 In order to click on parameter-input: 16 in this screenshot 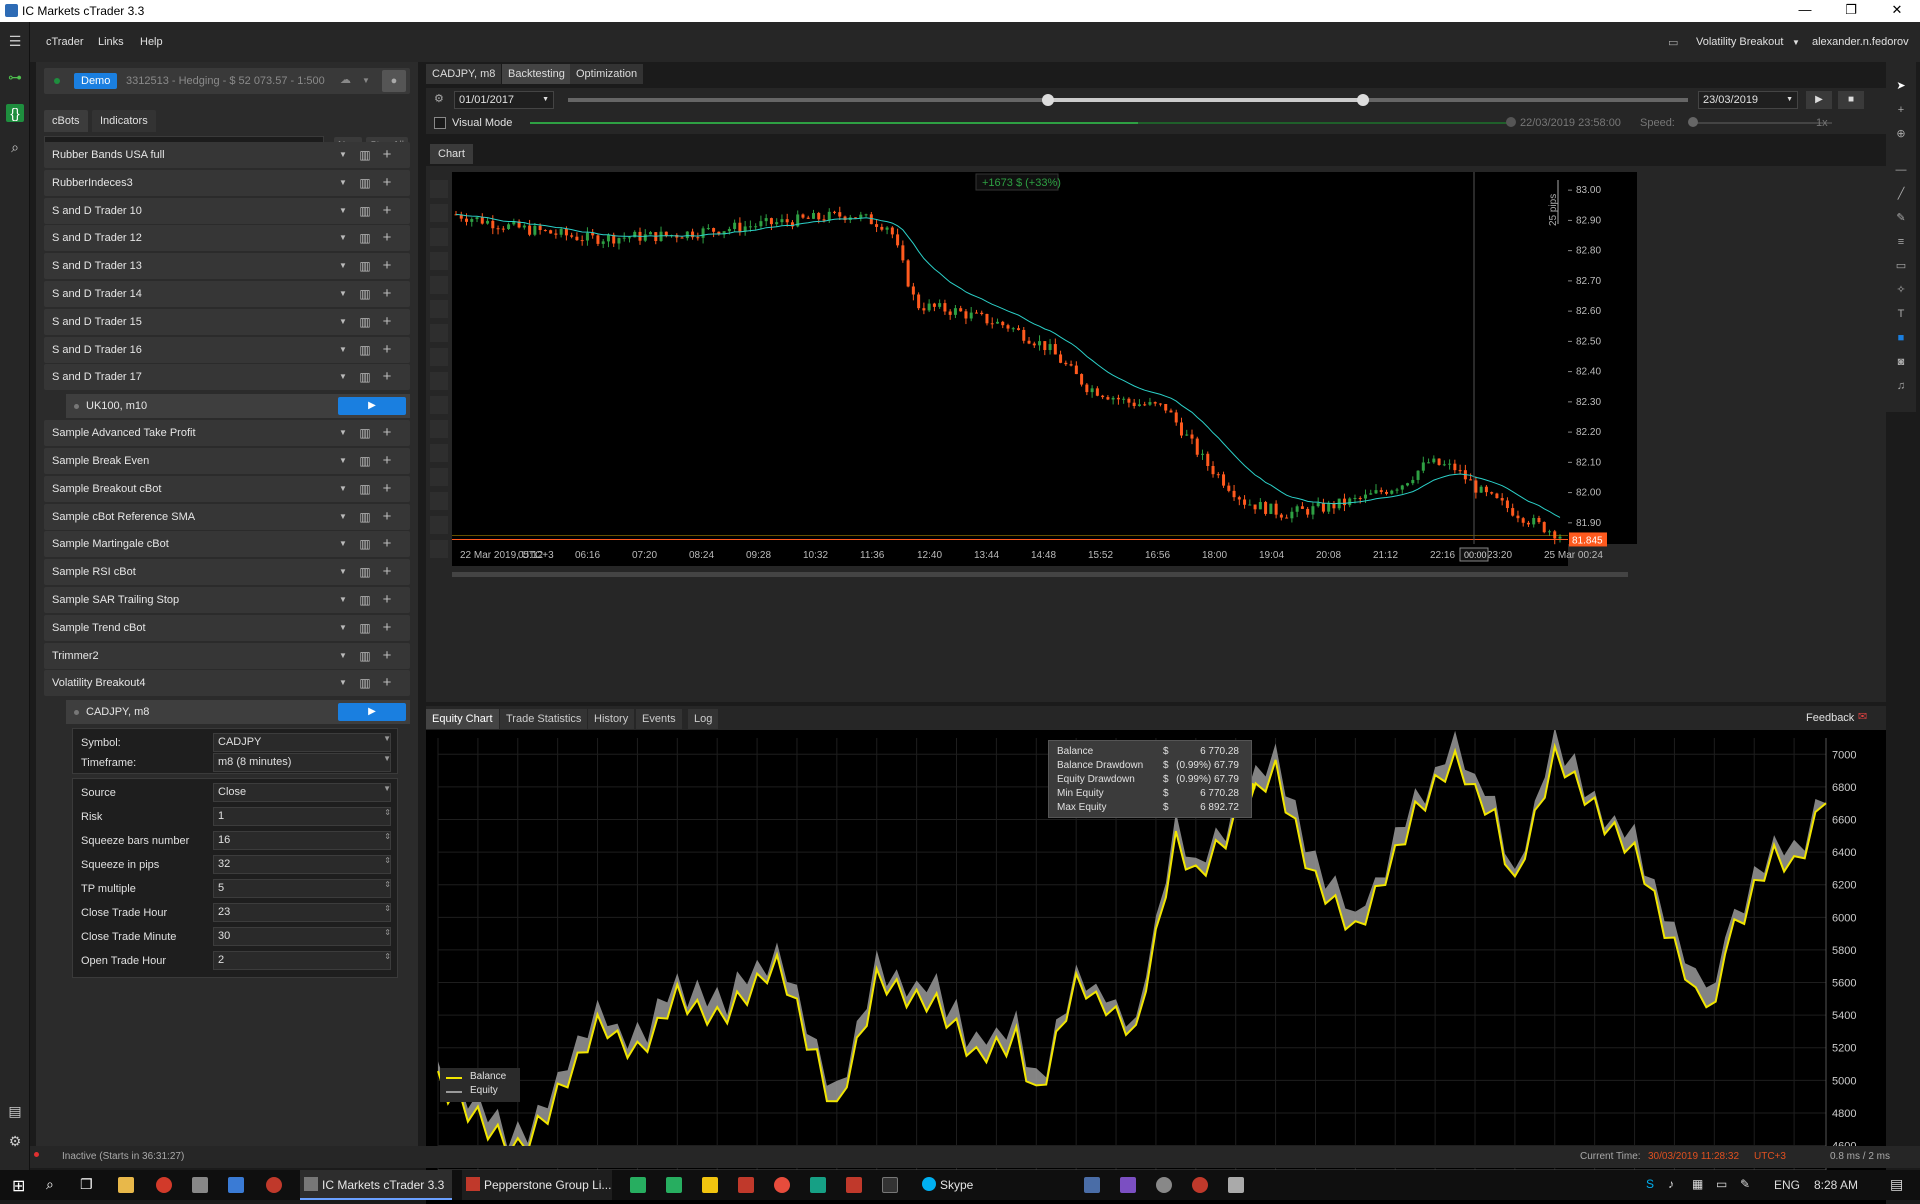, I will do `click(302, 841)`.